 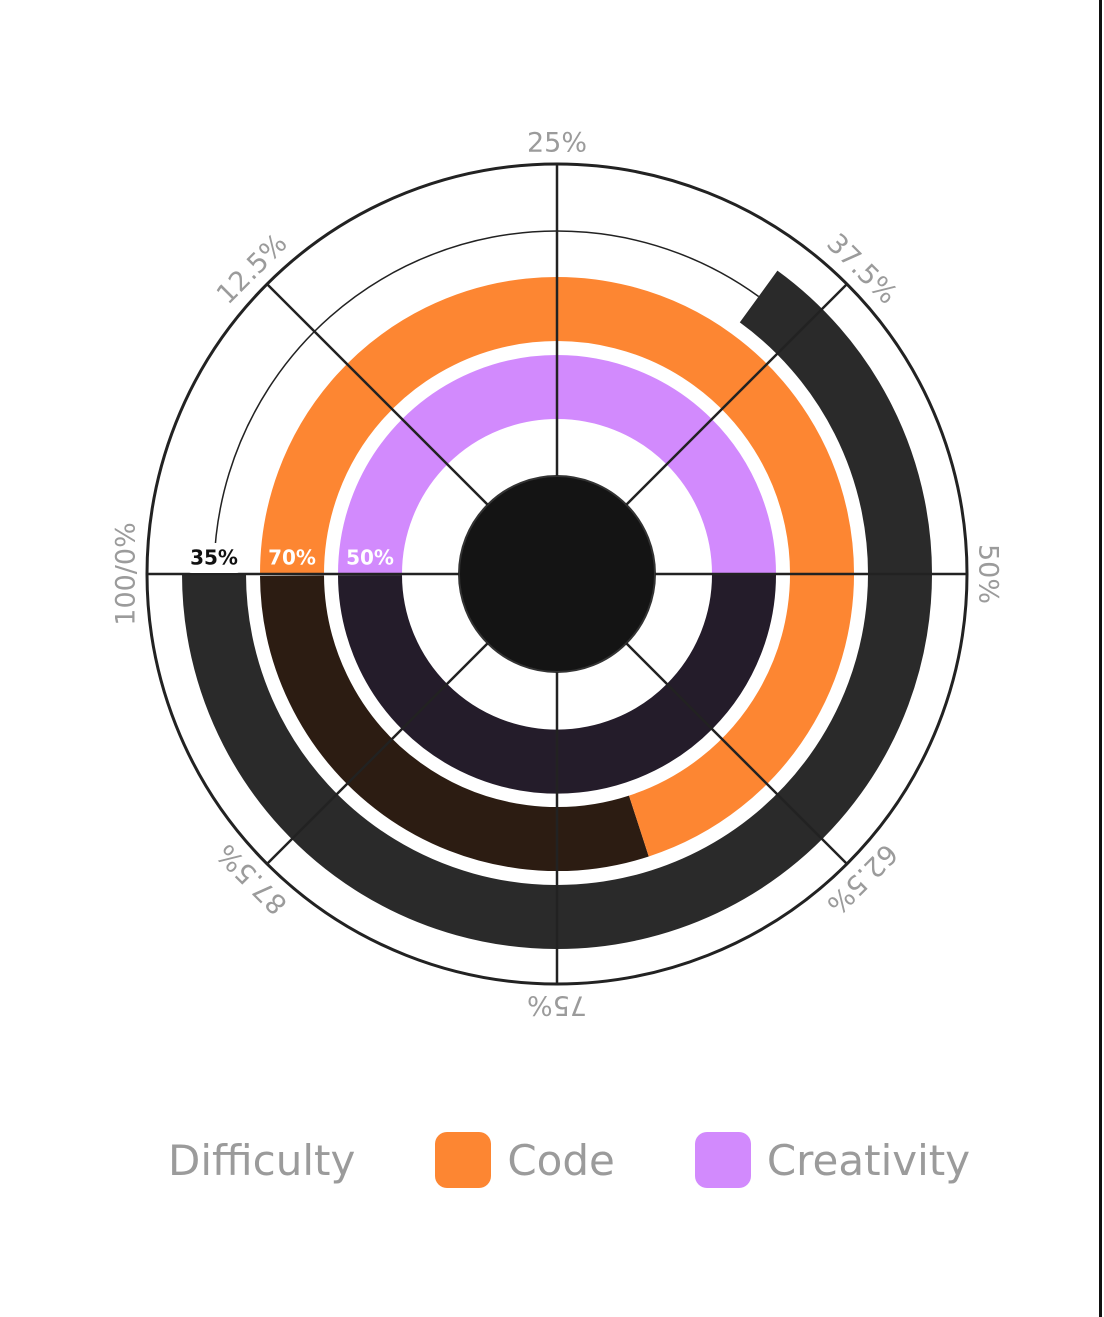 I want to click on legend: Difficulty Code Creativity, so click(x=569, y=1160).